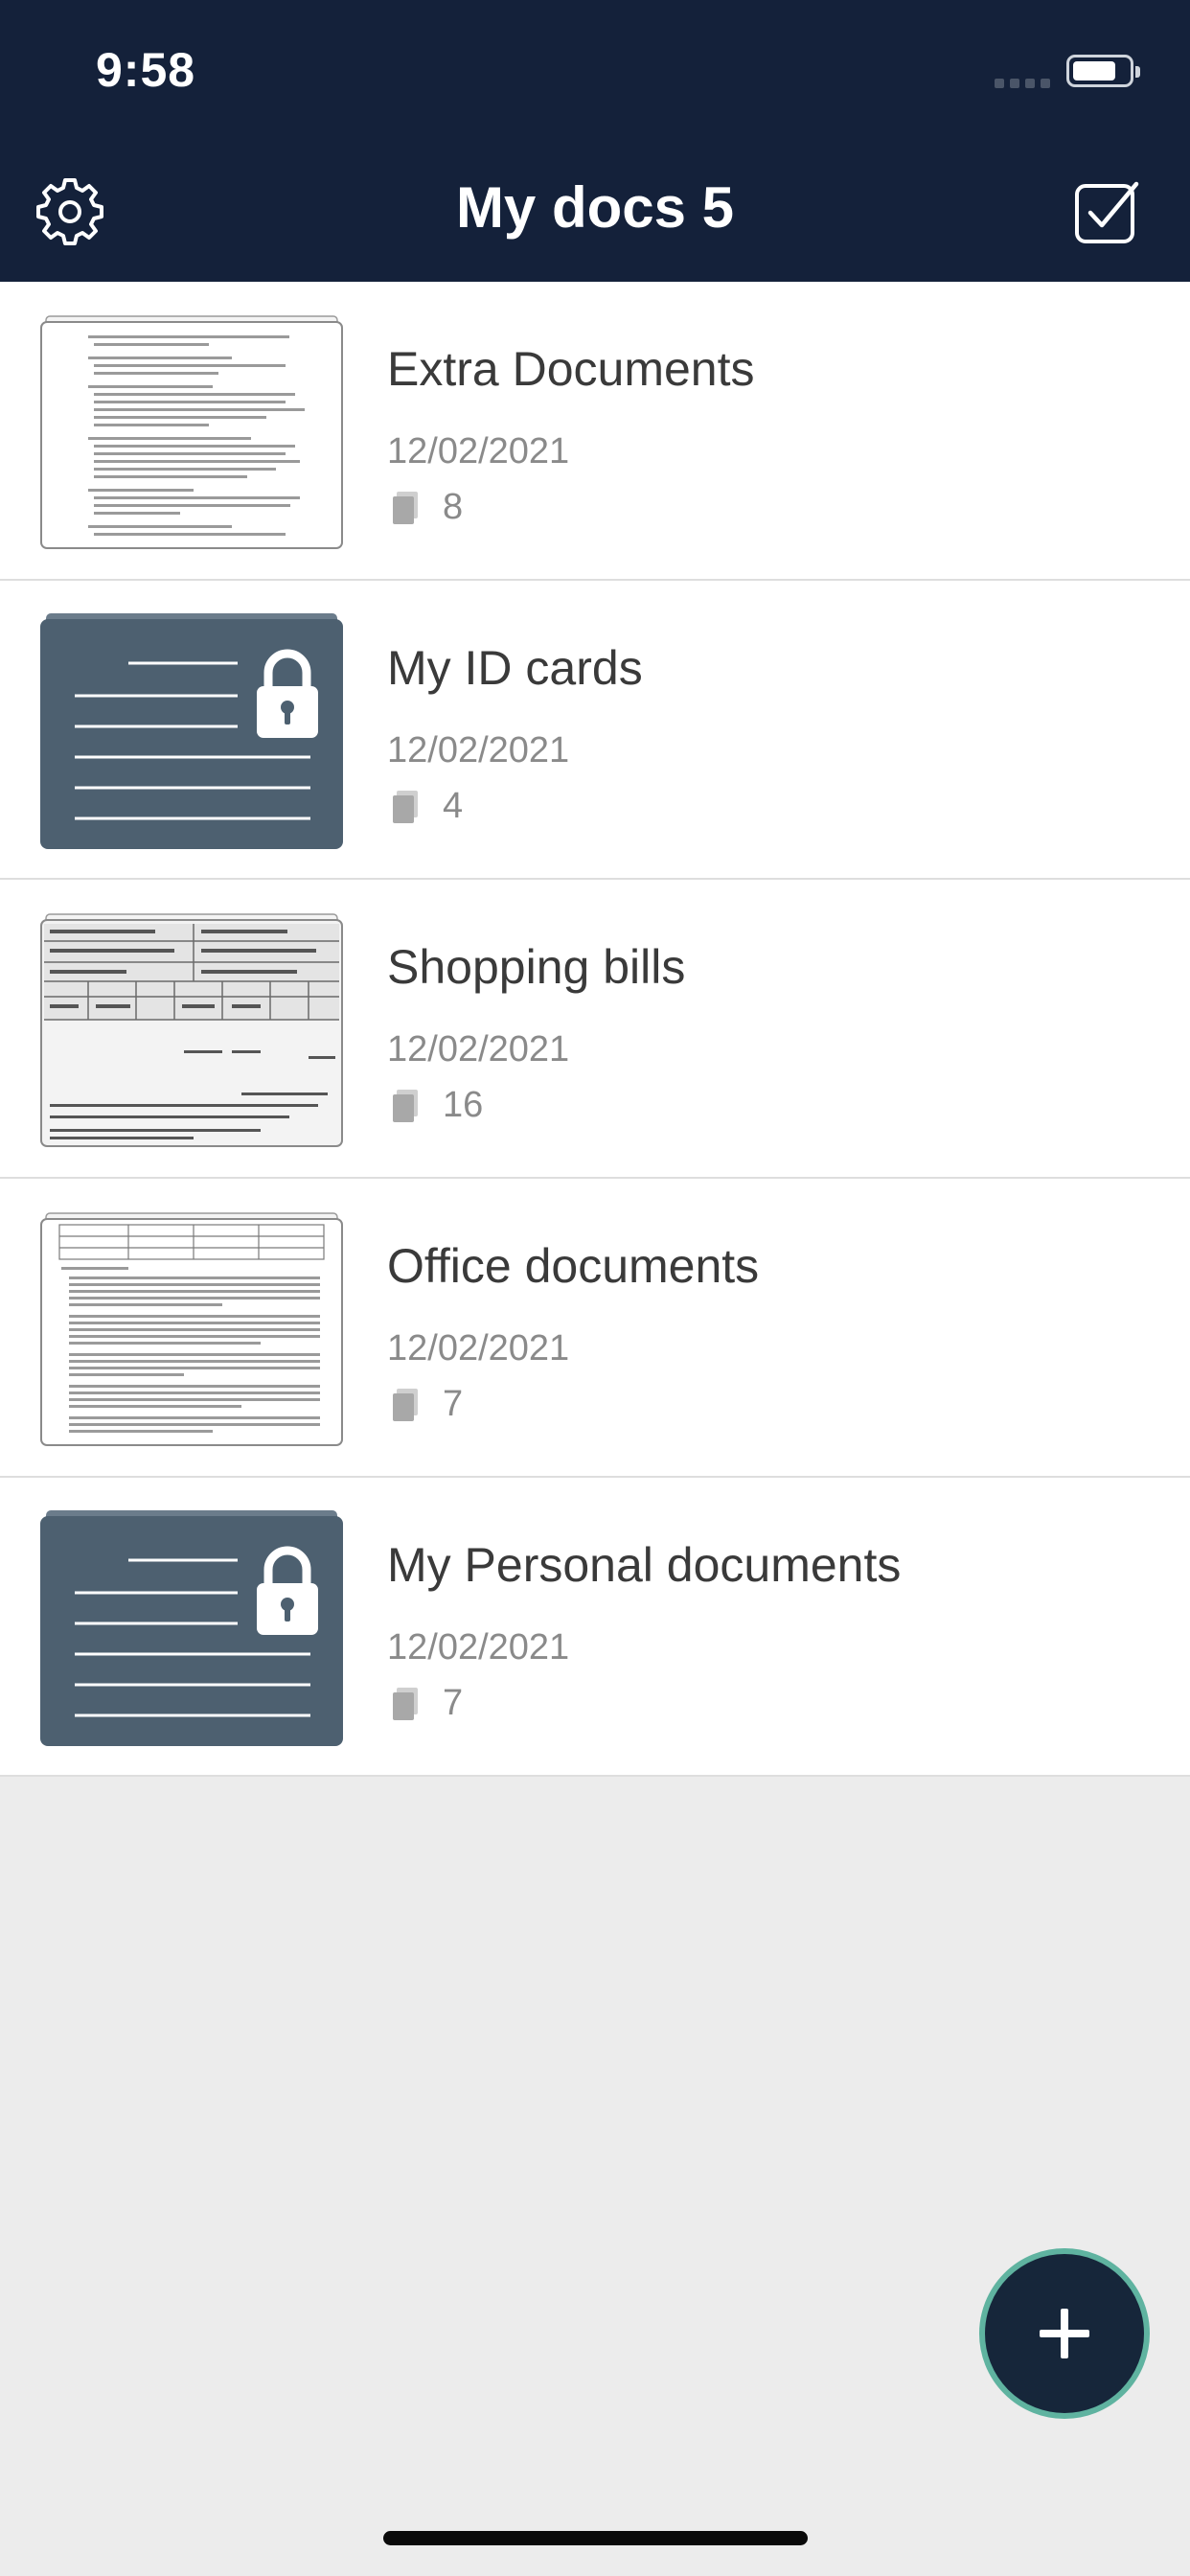  Describe the element at coordinates (464, 1105) in the screenshot. I see `page-count-value: 16` at that location.